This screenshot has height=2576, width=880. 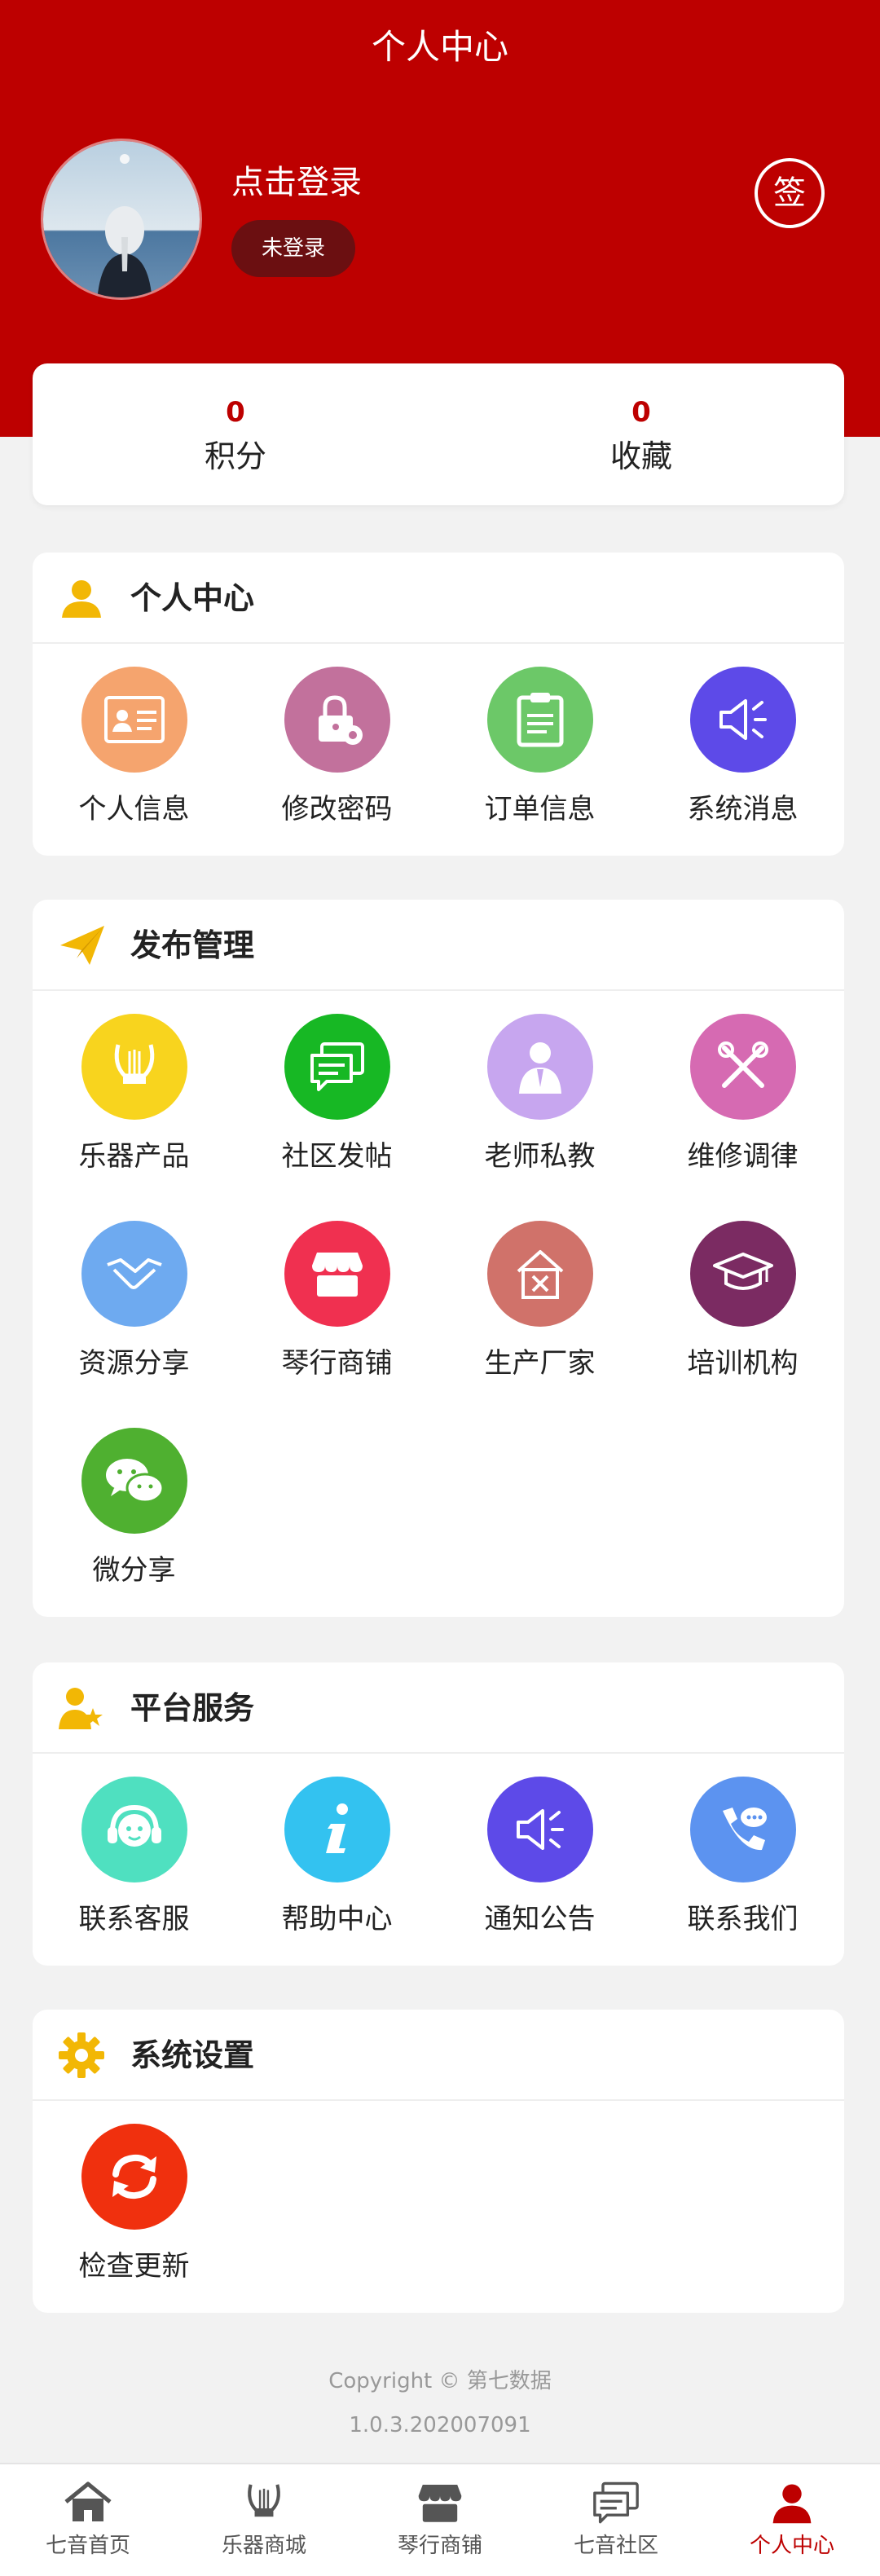 What do you see at coordinates (293, 249) in the screenshot?
I see `login-status-badge: 未登录` at bounding box center [293, 249].